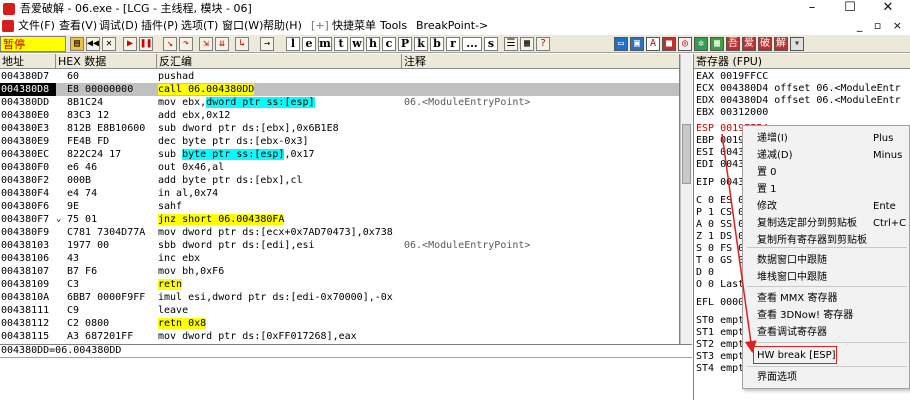  I want to click on menu-plugins: 插件(P), so click(159, 26).